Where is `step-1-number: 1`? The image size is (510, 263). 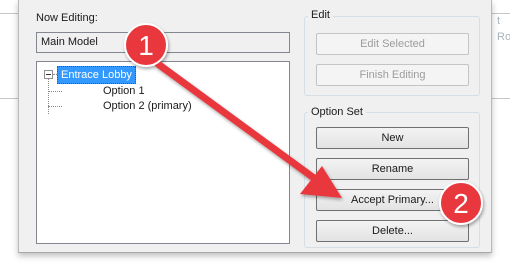 step-1-number: 1 is located at coordinates (146, 45).